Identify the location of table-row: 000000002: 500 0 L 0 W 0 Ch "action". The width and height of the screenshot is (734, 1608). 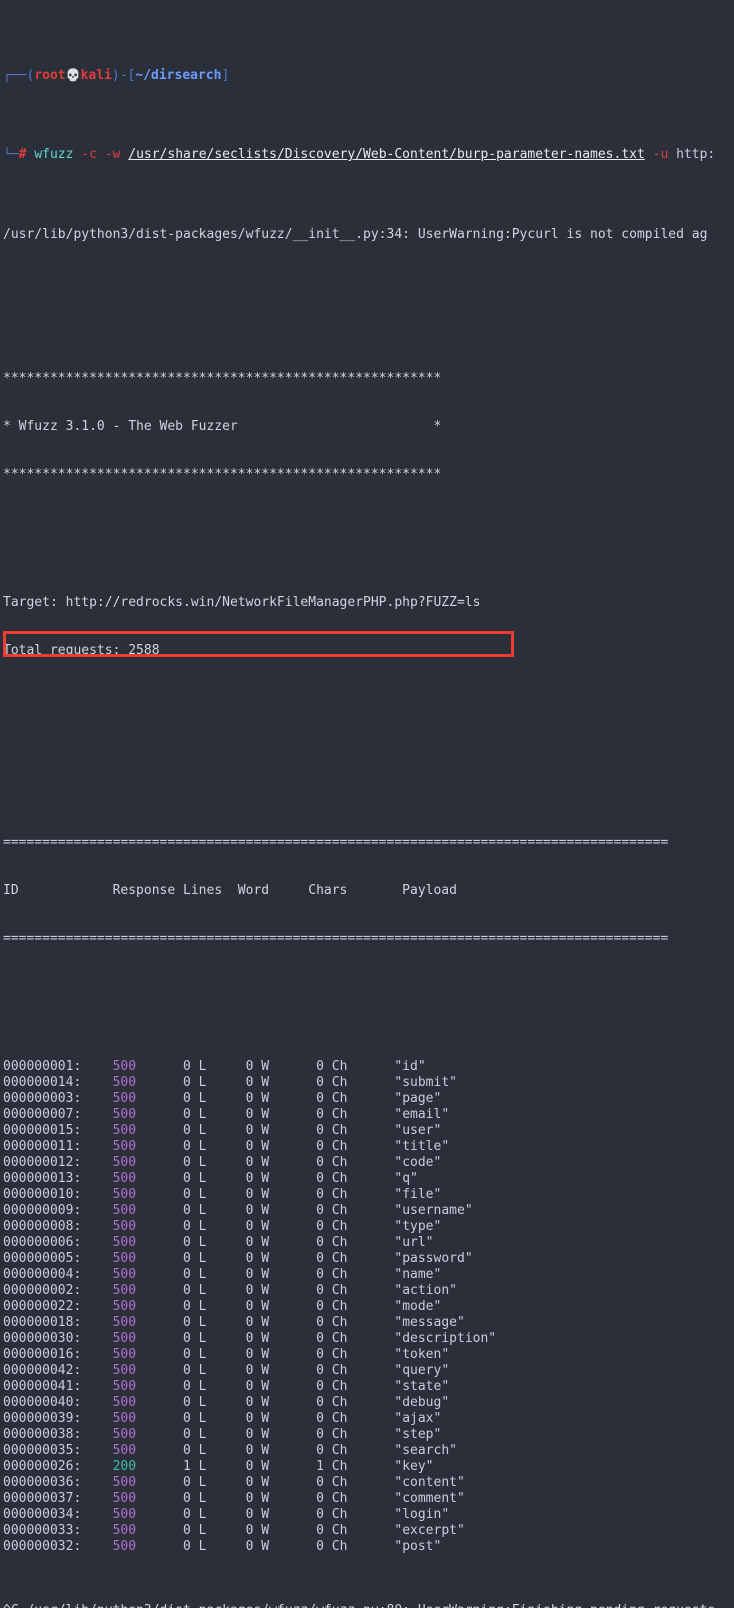
(368, 1291).